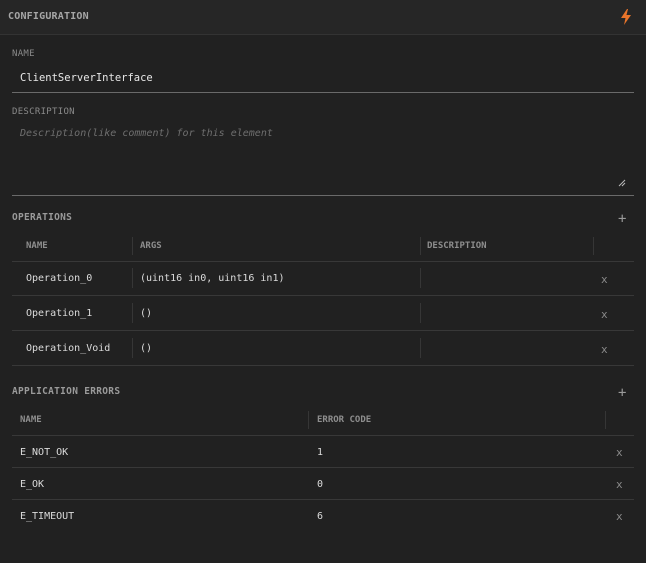 This screenshot has height=563, width=646. I want to click on error-code: 6, so click(320, 516).